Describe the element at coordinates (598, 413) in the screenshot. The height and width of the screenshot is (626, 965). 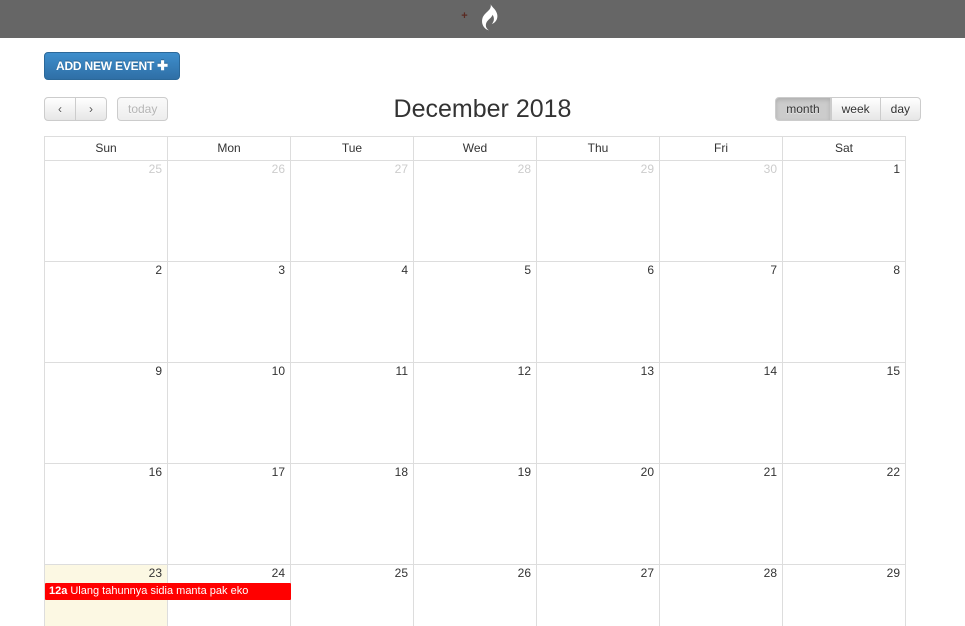
I see `day-cell-13: 13` at that location.